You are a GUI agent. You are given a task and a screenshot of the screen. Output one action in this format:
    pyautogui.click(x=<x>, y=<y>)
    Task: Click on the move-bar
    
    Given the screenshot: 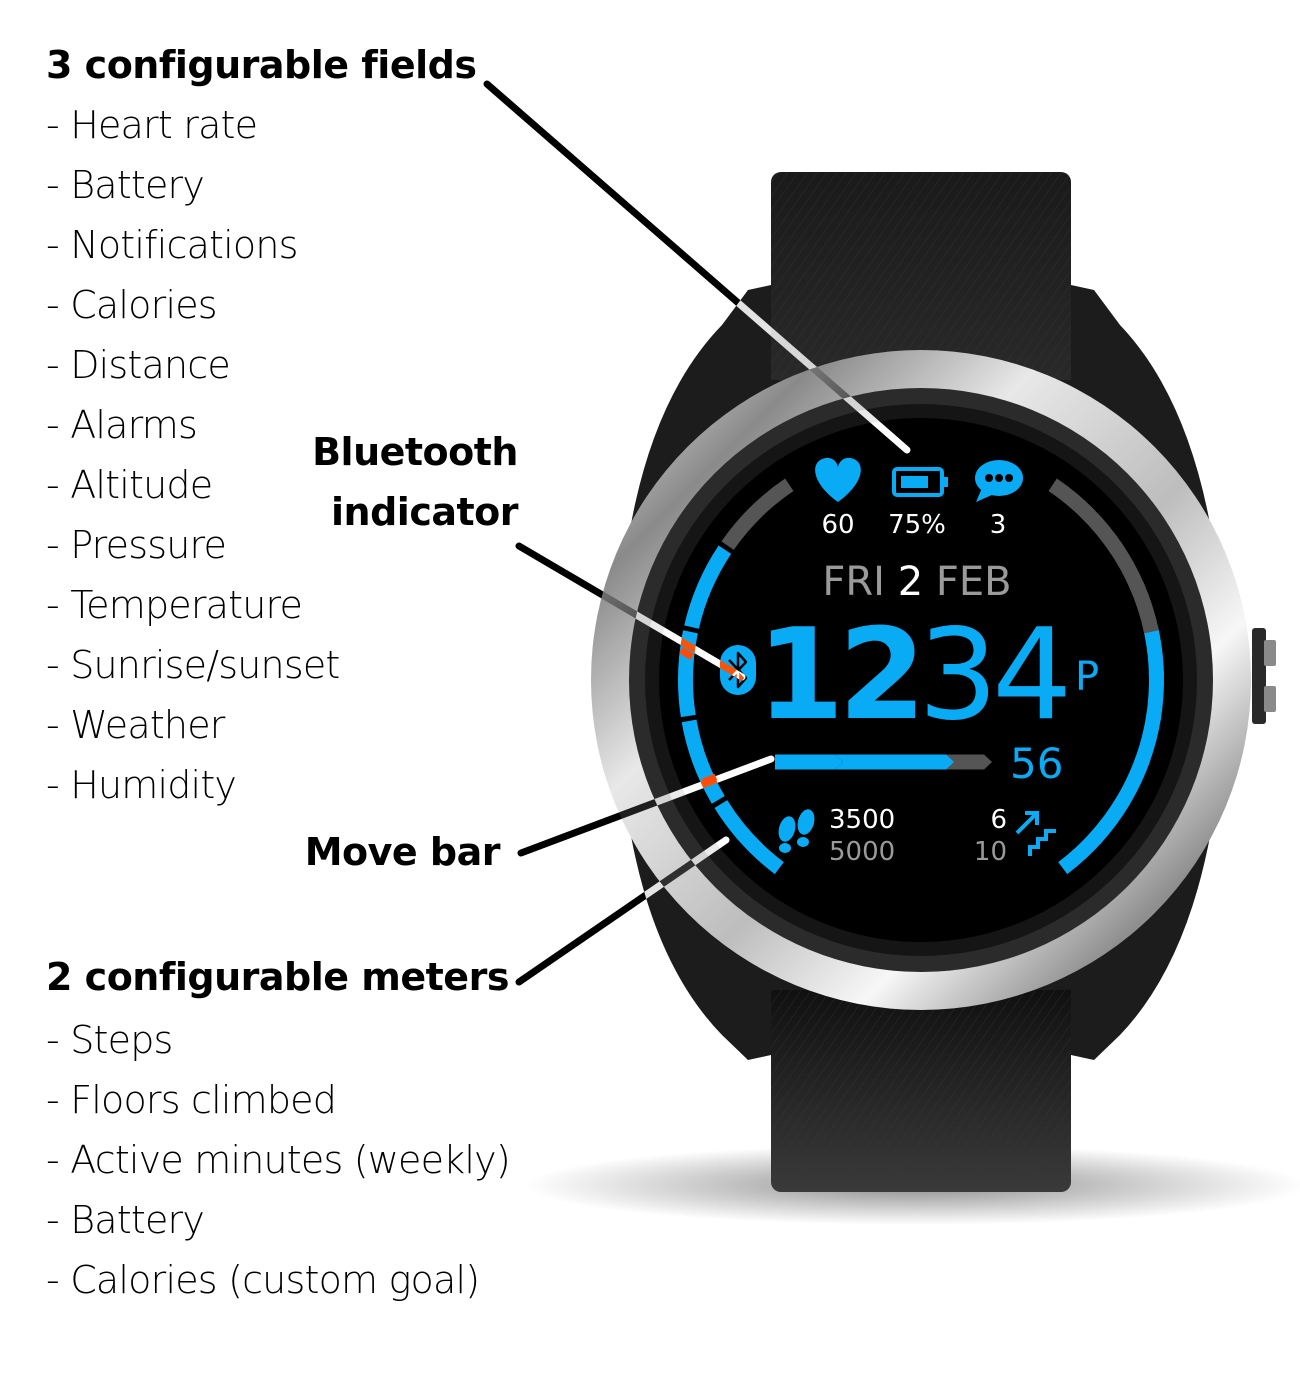 What is the action you would take?
    pyautogui.click(x=883, y=762)
    